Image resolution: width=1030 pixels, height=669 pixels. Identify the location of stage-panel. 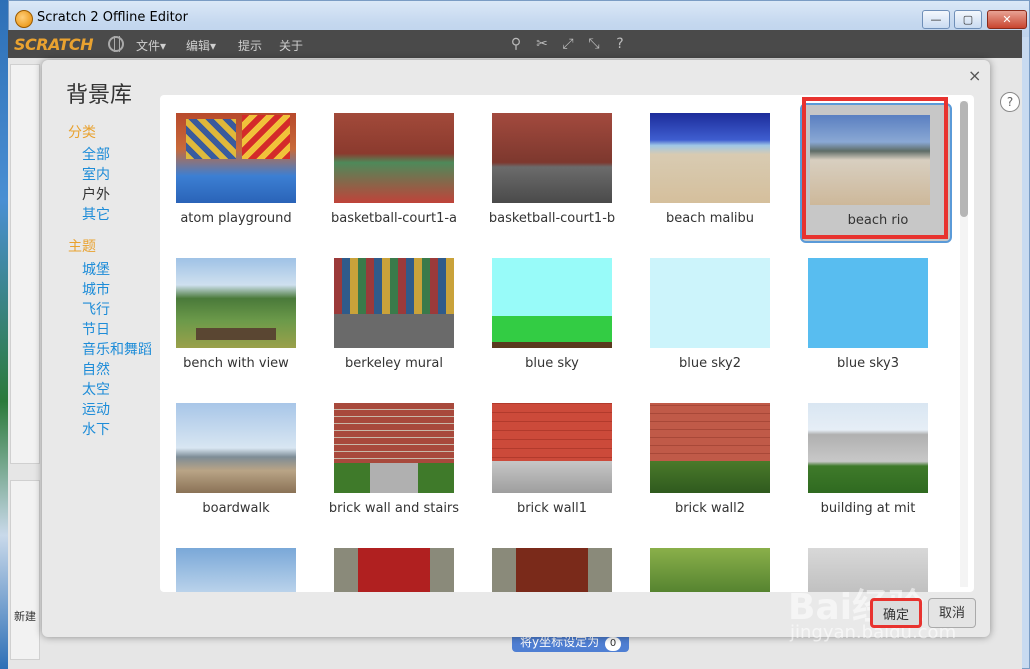
(25, 264).